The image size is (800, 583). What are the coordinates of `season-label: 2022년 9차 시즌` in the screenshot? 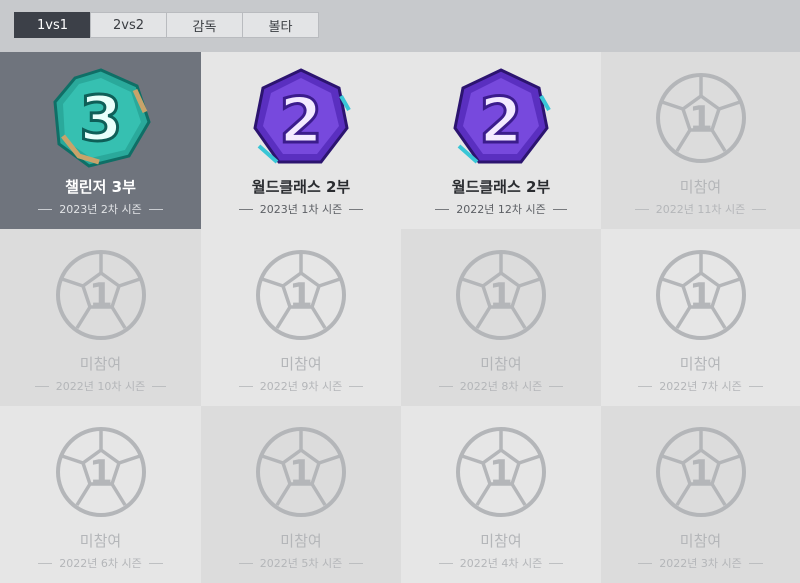 It's located at (301, 386).